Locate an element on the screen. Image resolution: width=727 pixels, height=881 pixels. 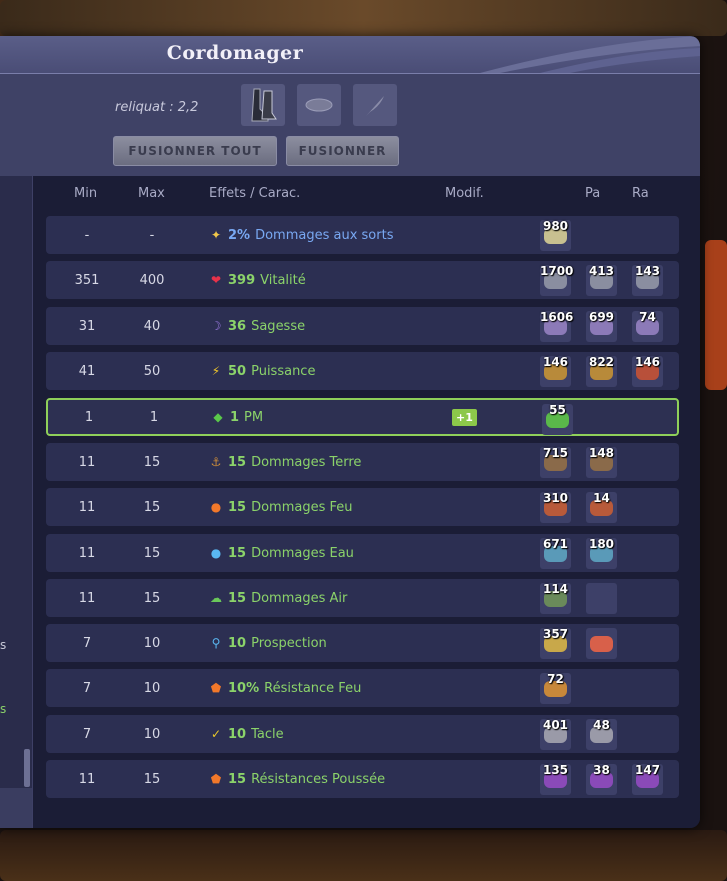
rune-quantity: 143 is located at coordinates (647, 271).